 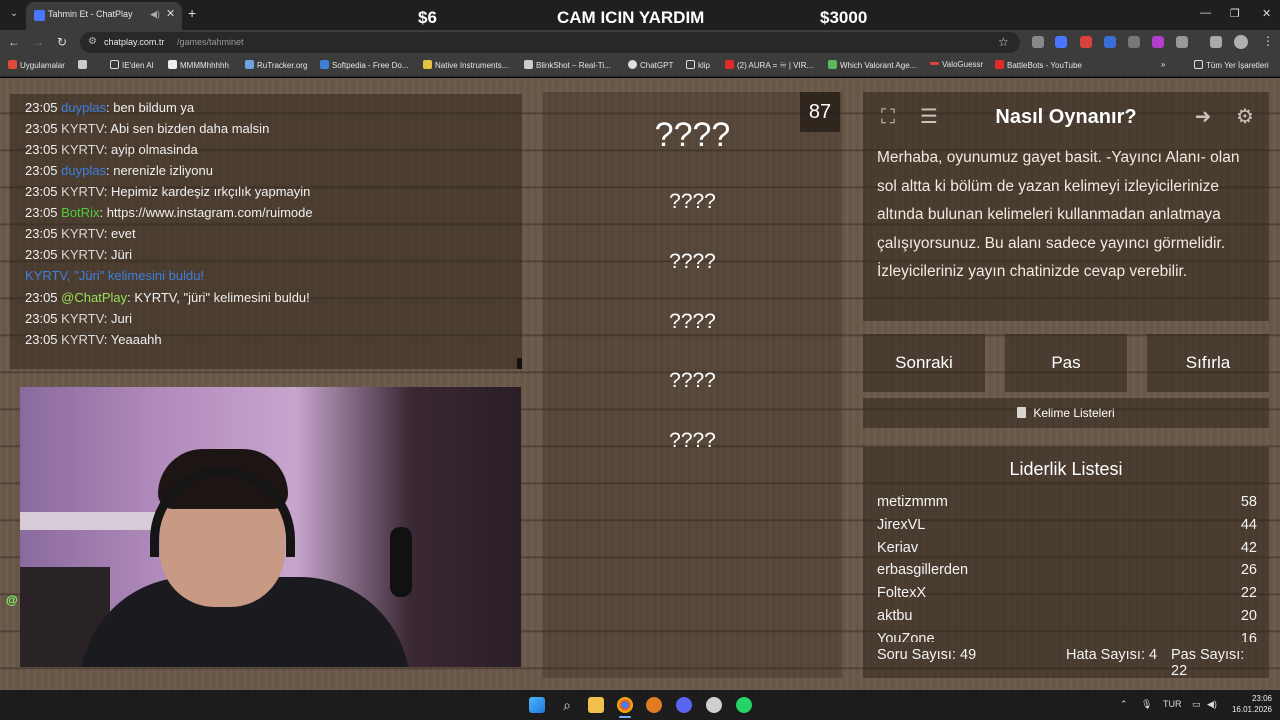 I want to click on network-icon: ▭, so click(x=1196, y=704).